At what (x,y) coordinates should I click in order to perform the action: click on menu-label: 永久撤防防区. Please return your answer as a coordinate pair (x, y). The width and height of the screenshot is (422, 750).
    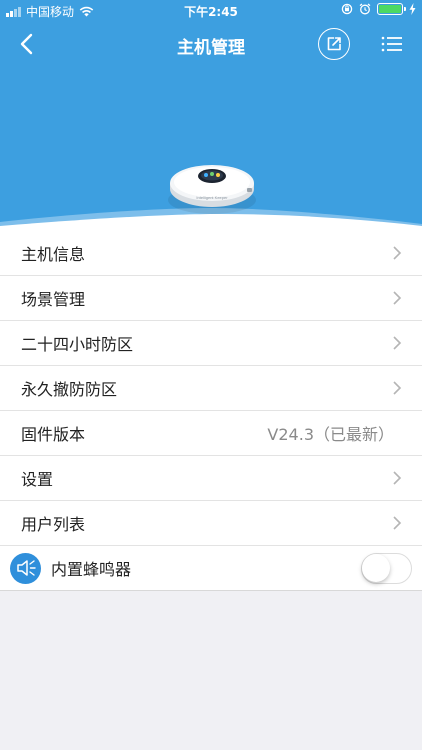
    Looking at the image, I should click on (69, 389).